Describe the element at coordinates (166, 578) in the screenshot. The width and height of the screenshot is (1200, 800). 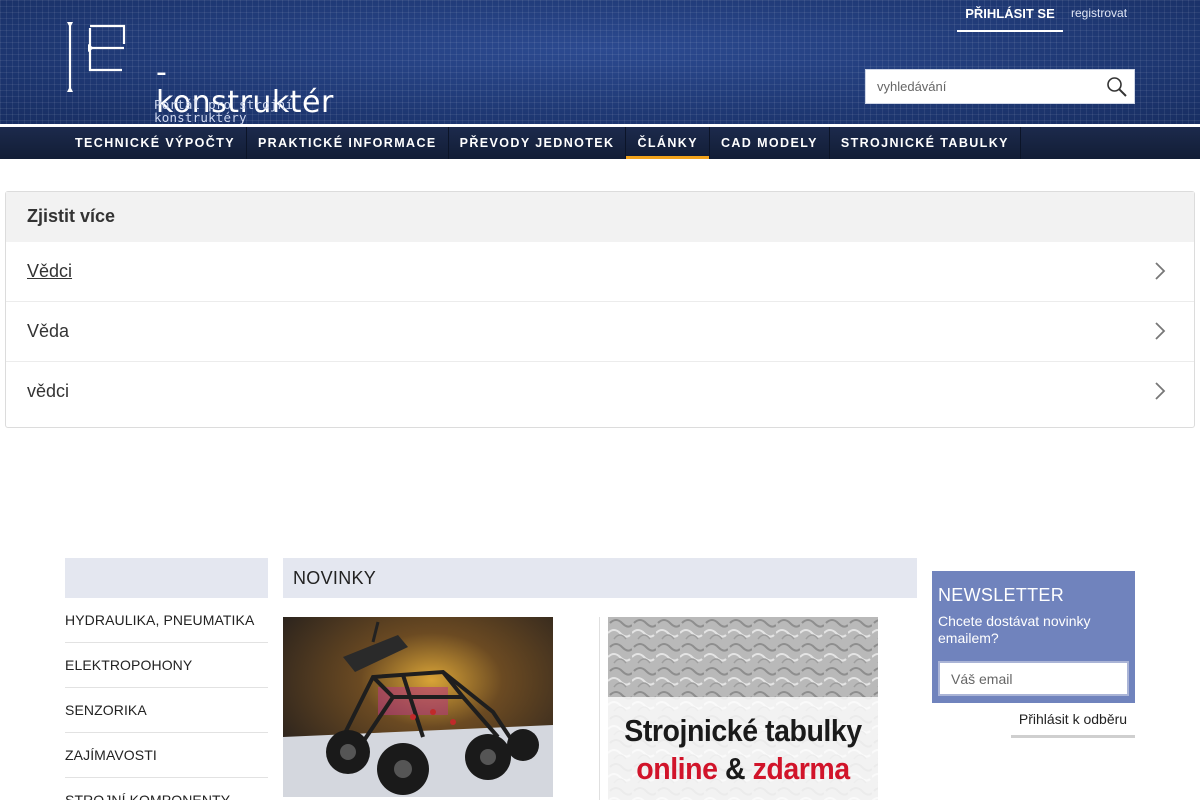
I see `category-sidebar-header` at that location.